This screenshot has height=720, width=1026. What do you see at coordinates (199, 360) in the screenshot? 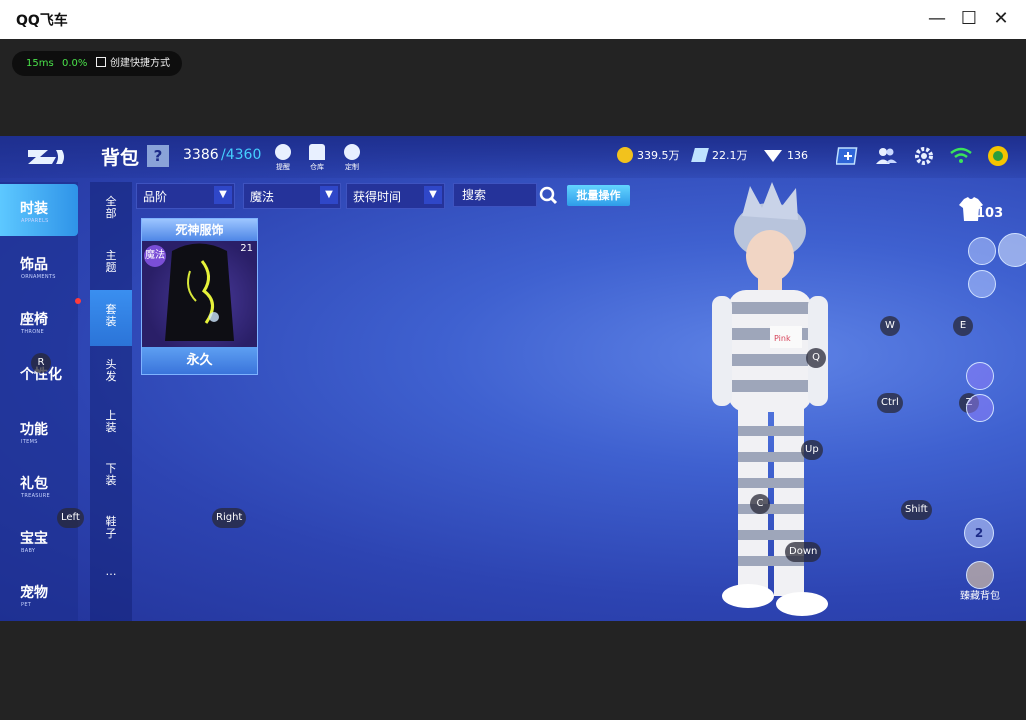
I see `item-duration: 永久` at bounding box center [199, 360].